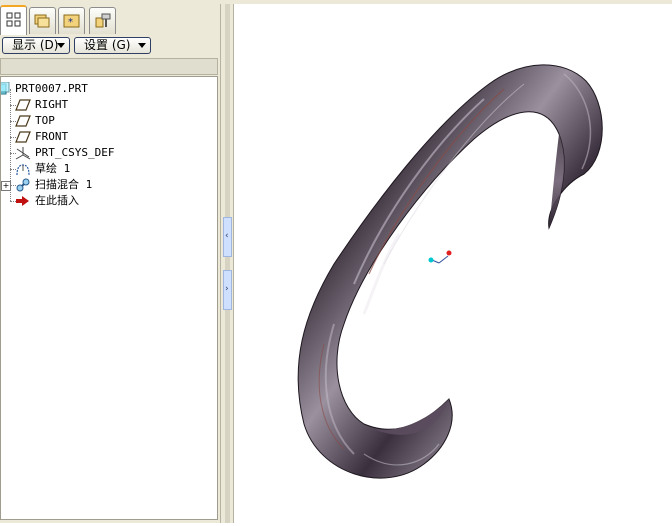 This screenshot has height=526, width=672. I want to click on tab-connections, so click(102, 20).